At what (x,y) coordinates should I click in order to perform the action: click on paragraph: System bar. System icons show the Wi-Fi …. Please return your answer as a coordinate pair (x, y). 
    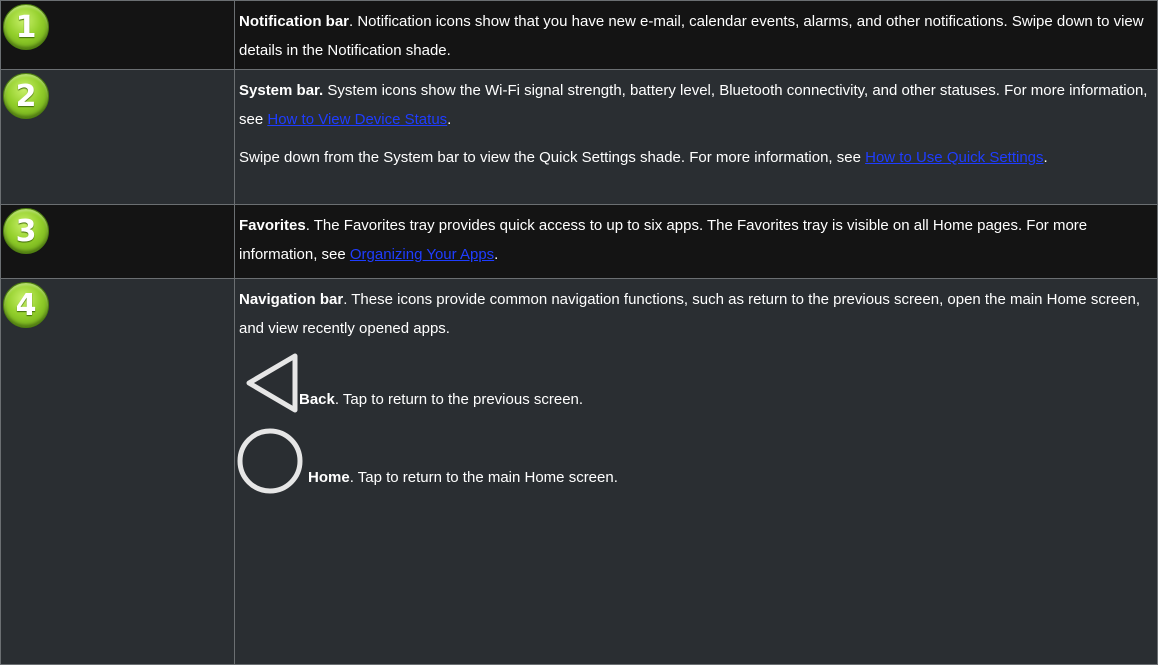
    Looking at the image, I should click on (696, 105).